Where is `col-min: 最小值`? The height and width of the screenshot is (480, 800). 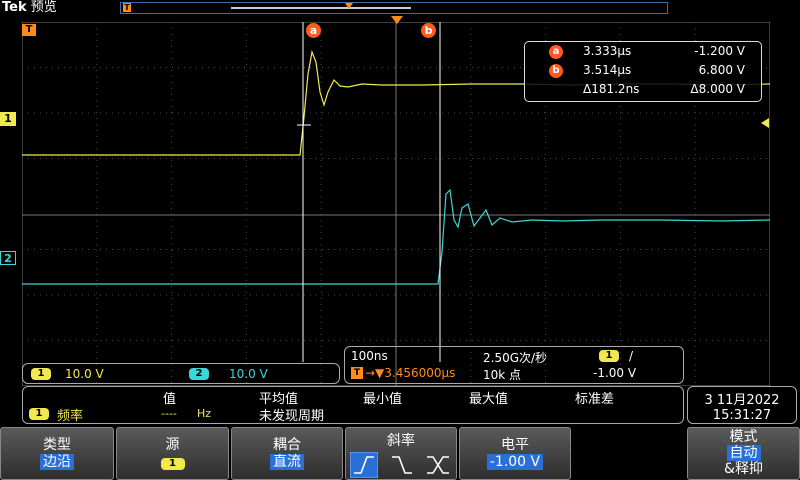
col-min: 最小值 is located at coordinates (383, 399).